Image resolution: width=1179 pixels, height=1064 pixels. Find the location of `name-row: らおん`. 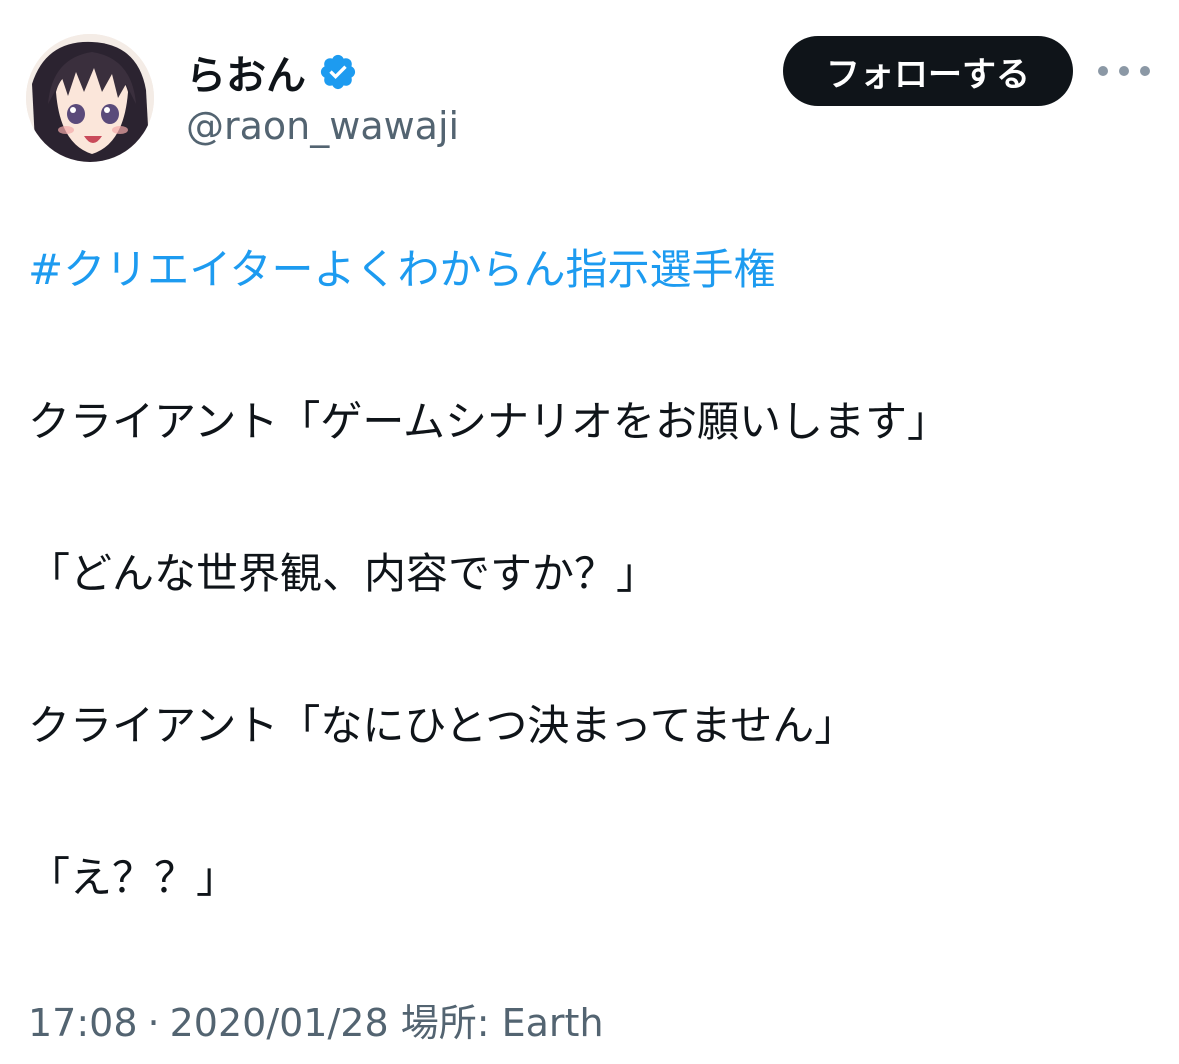

name-row: らおん is located at coordinates (322, 72).